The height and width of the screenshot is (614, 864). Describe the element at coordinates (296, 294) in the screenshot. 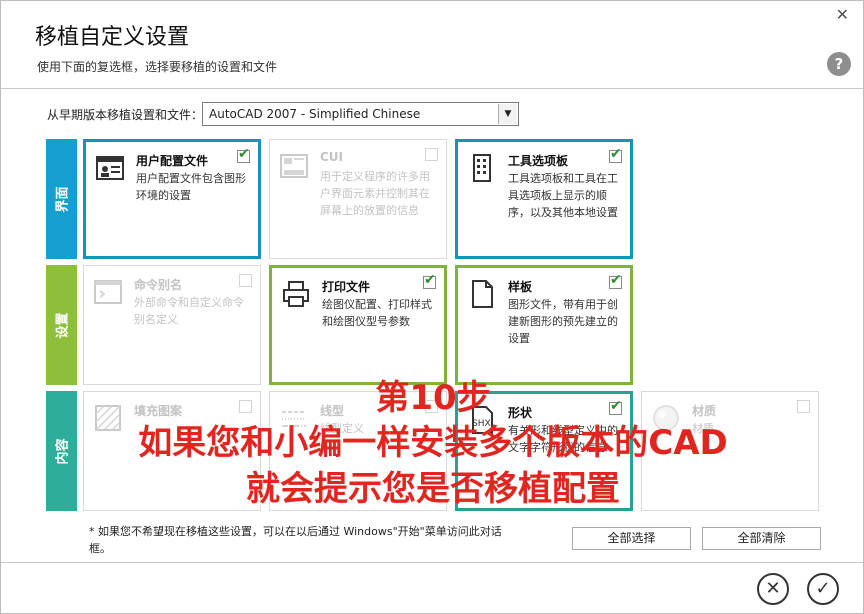

I see `printer-icon` at that location.